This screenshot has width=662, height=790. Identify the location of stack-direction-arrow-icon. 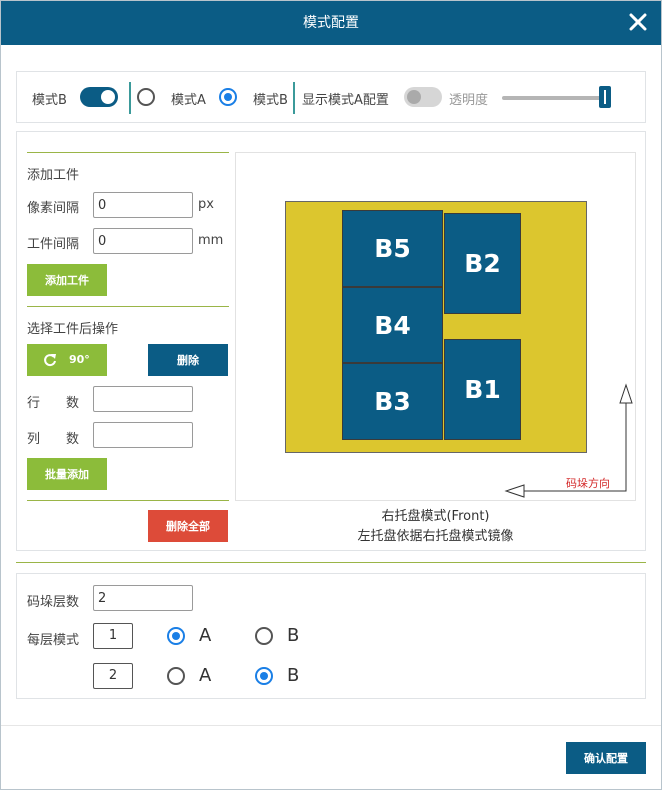
(568, 440).